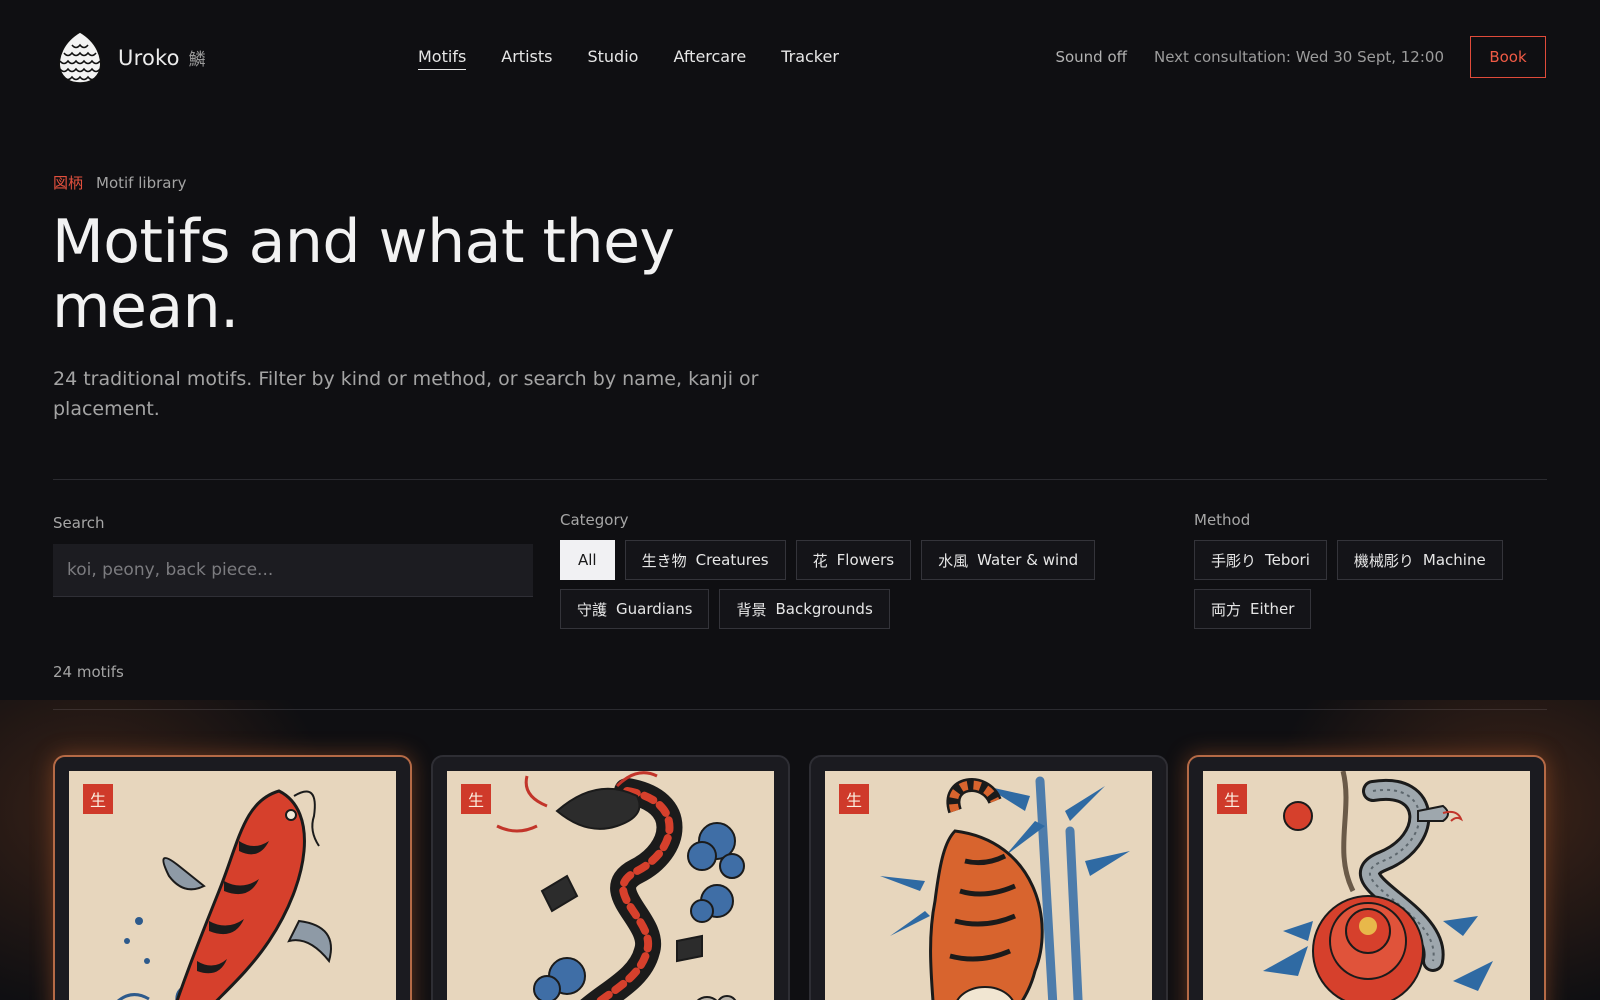 This screenshot has width=1600, height=1000. I want to click on motif-card-koi: 生, so click(232, 877).